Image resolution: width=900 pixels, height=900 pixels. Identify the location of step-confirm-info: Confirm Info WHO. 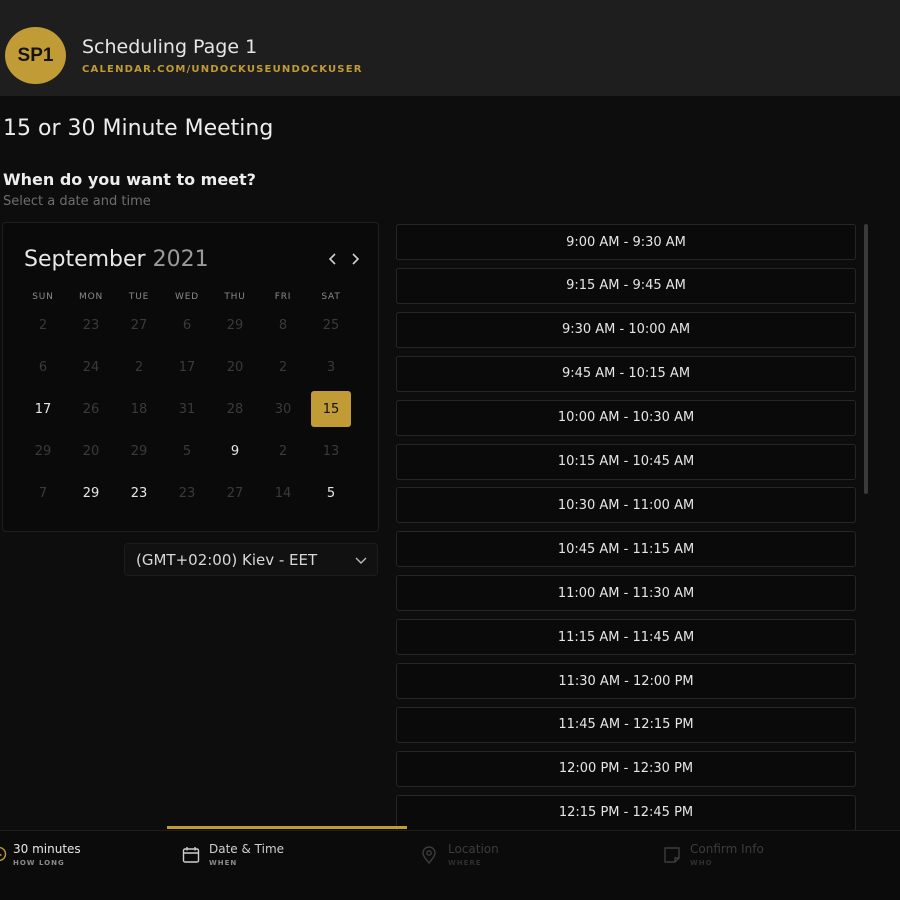
(778, 865).